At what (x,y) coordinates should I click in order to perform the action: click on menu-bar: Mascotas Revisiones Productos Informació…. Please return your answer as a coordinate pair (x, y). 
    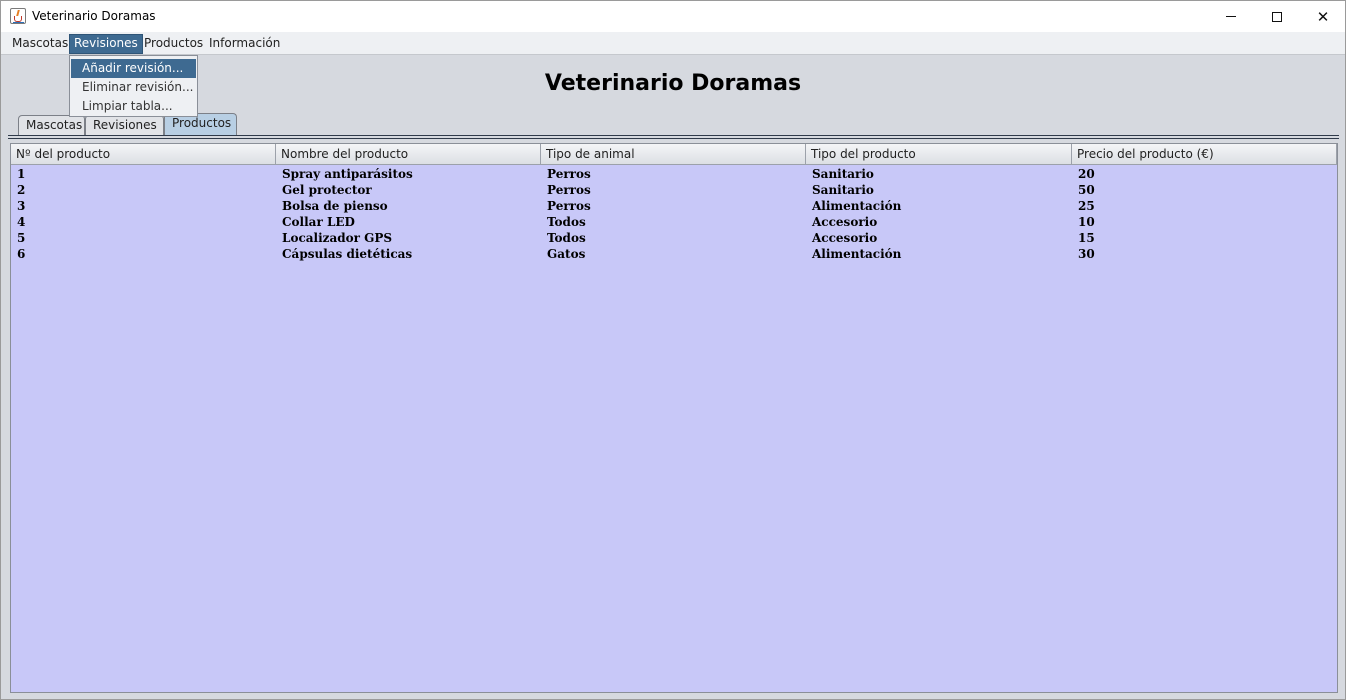
    Looking at the image, I should click on (673, 43).